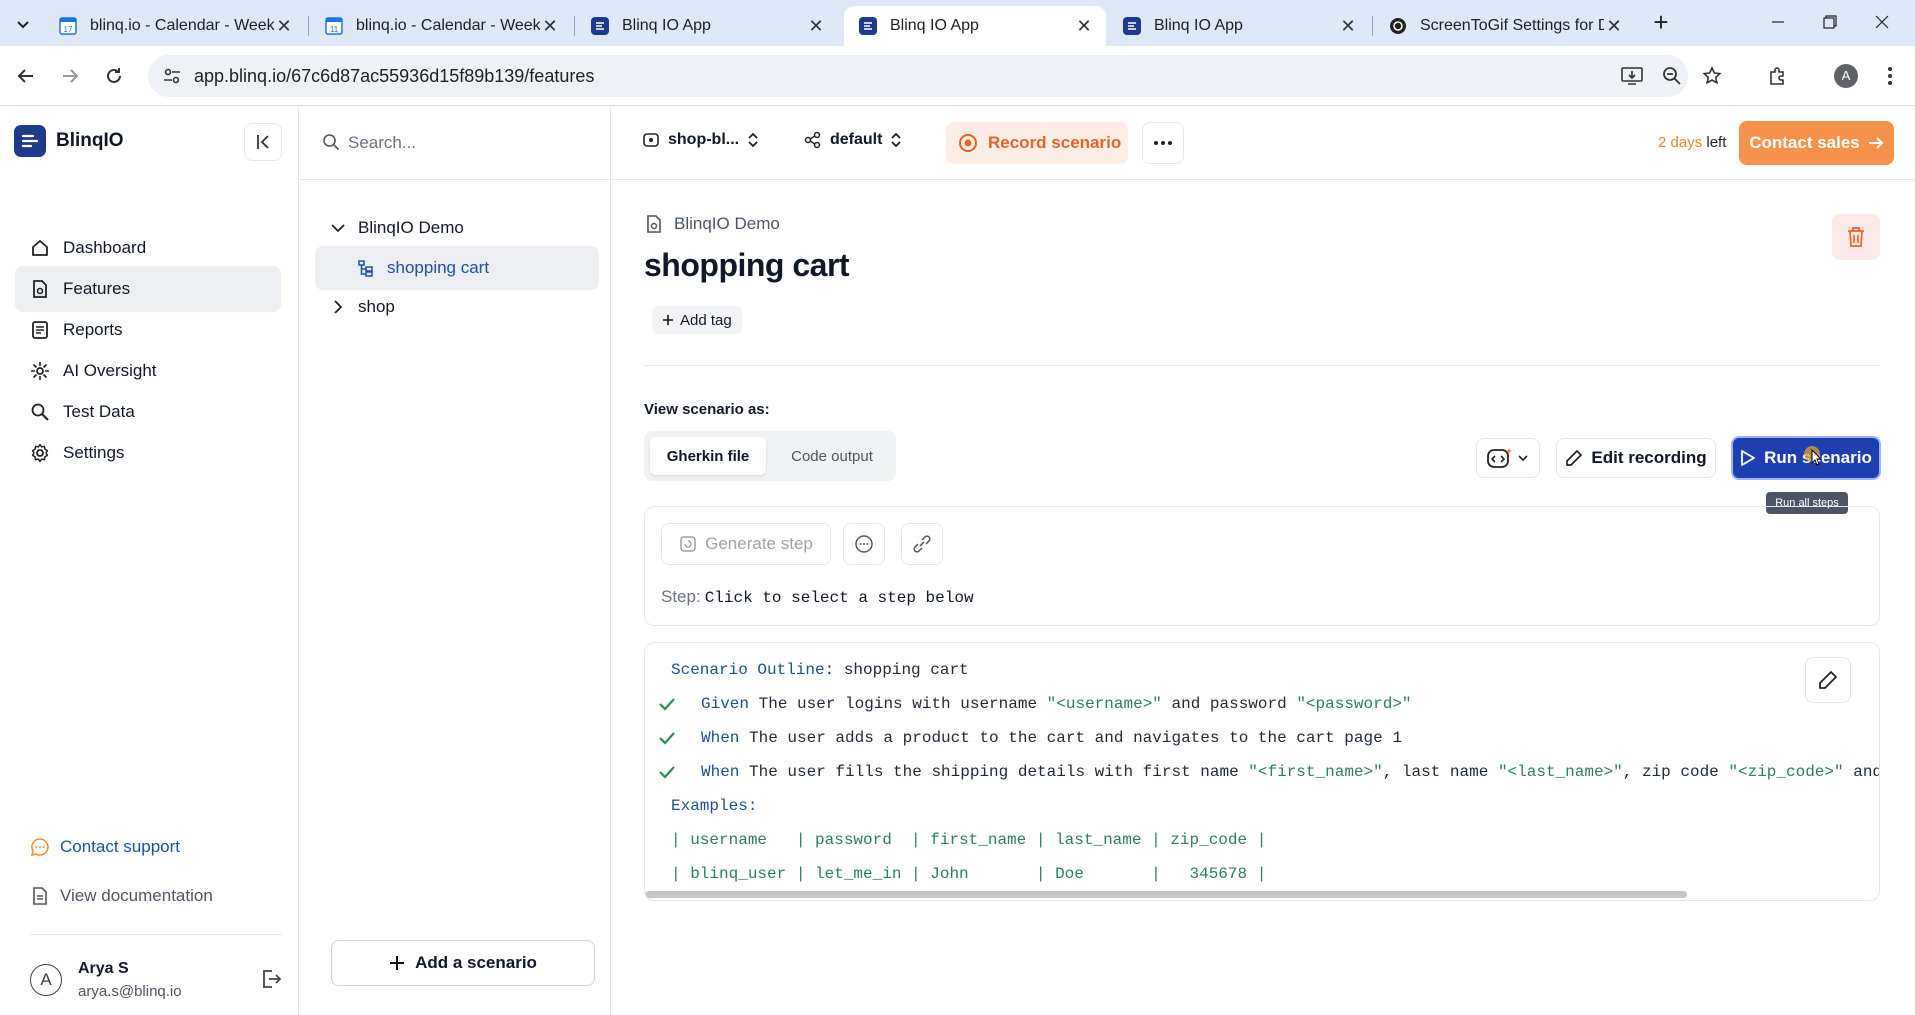 The width and height of the screenshot is (1915, 1015). I want to click on keyword: Given, so click(725, 704).